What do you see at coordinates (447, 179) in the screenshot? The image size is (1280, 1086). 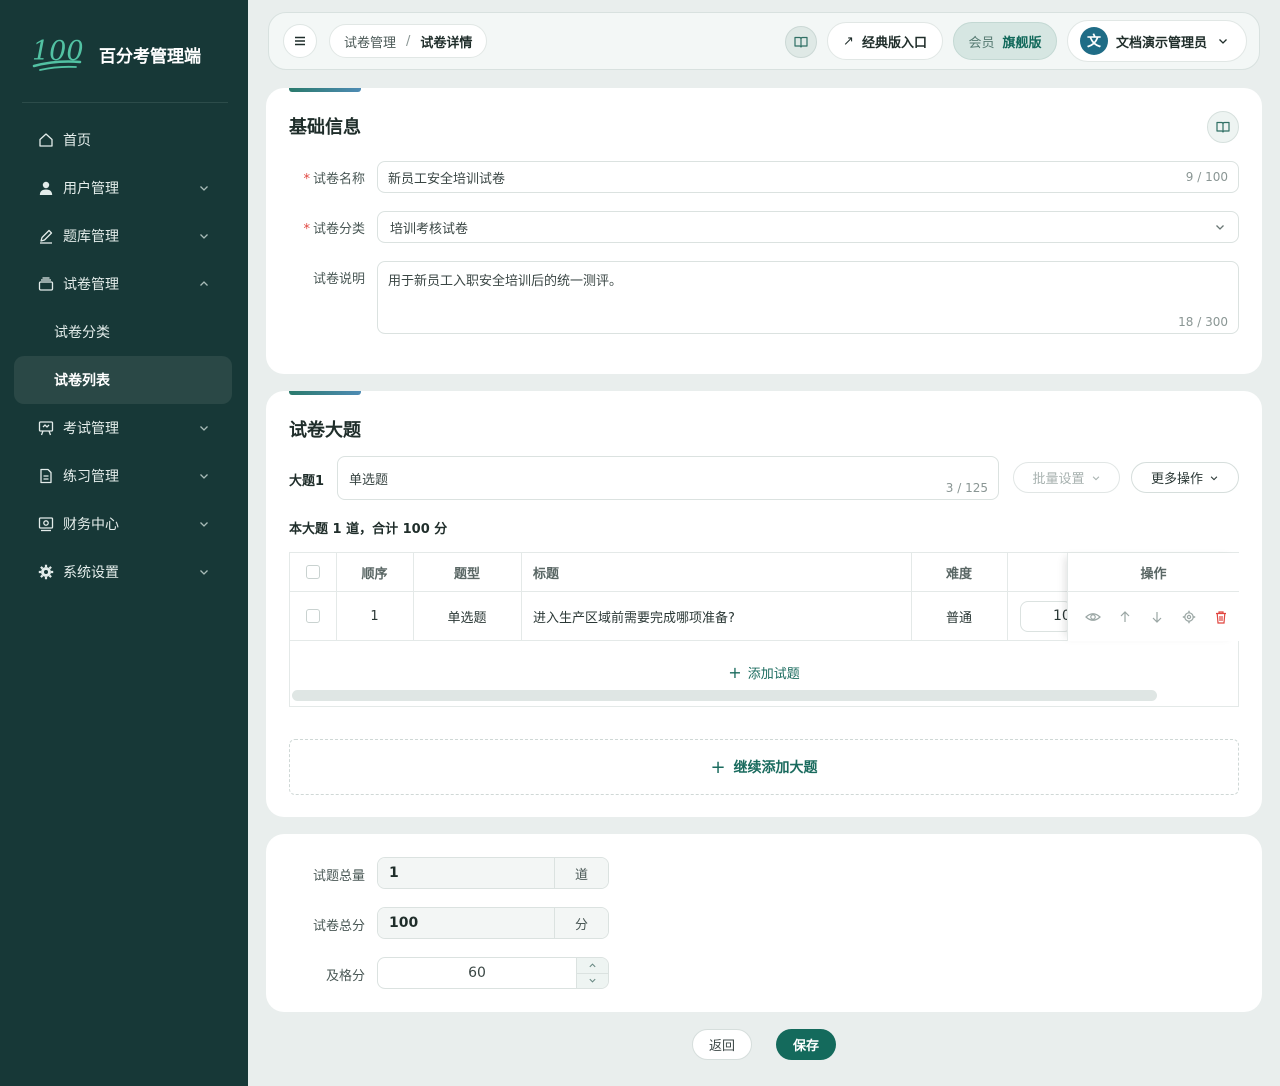 I see `paper-name-value: 新员工安全培训试卷` at bounding box center [447, 179].